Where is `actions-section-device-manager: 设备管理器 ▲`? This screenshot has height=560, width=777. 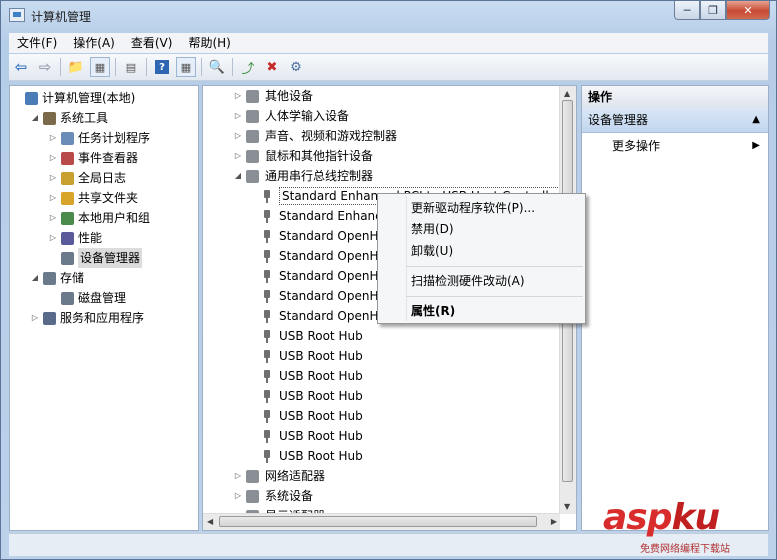
actions-section-device-manager: 设备管理器 ▲ is located at coordinates (675, 120).